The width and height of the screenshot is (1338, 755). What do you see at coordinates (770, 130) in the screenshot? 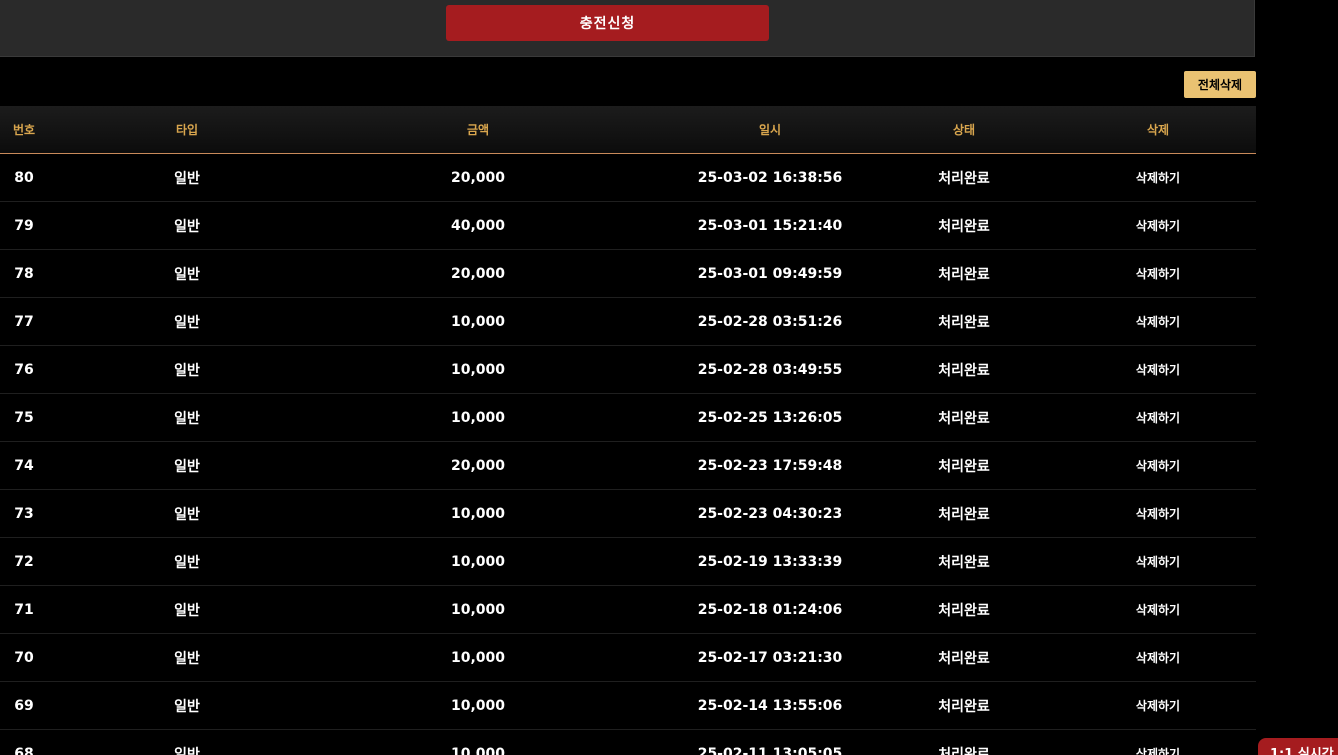
I see `column-header-datetime: 일시` at bounding box center [770, 130].